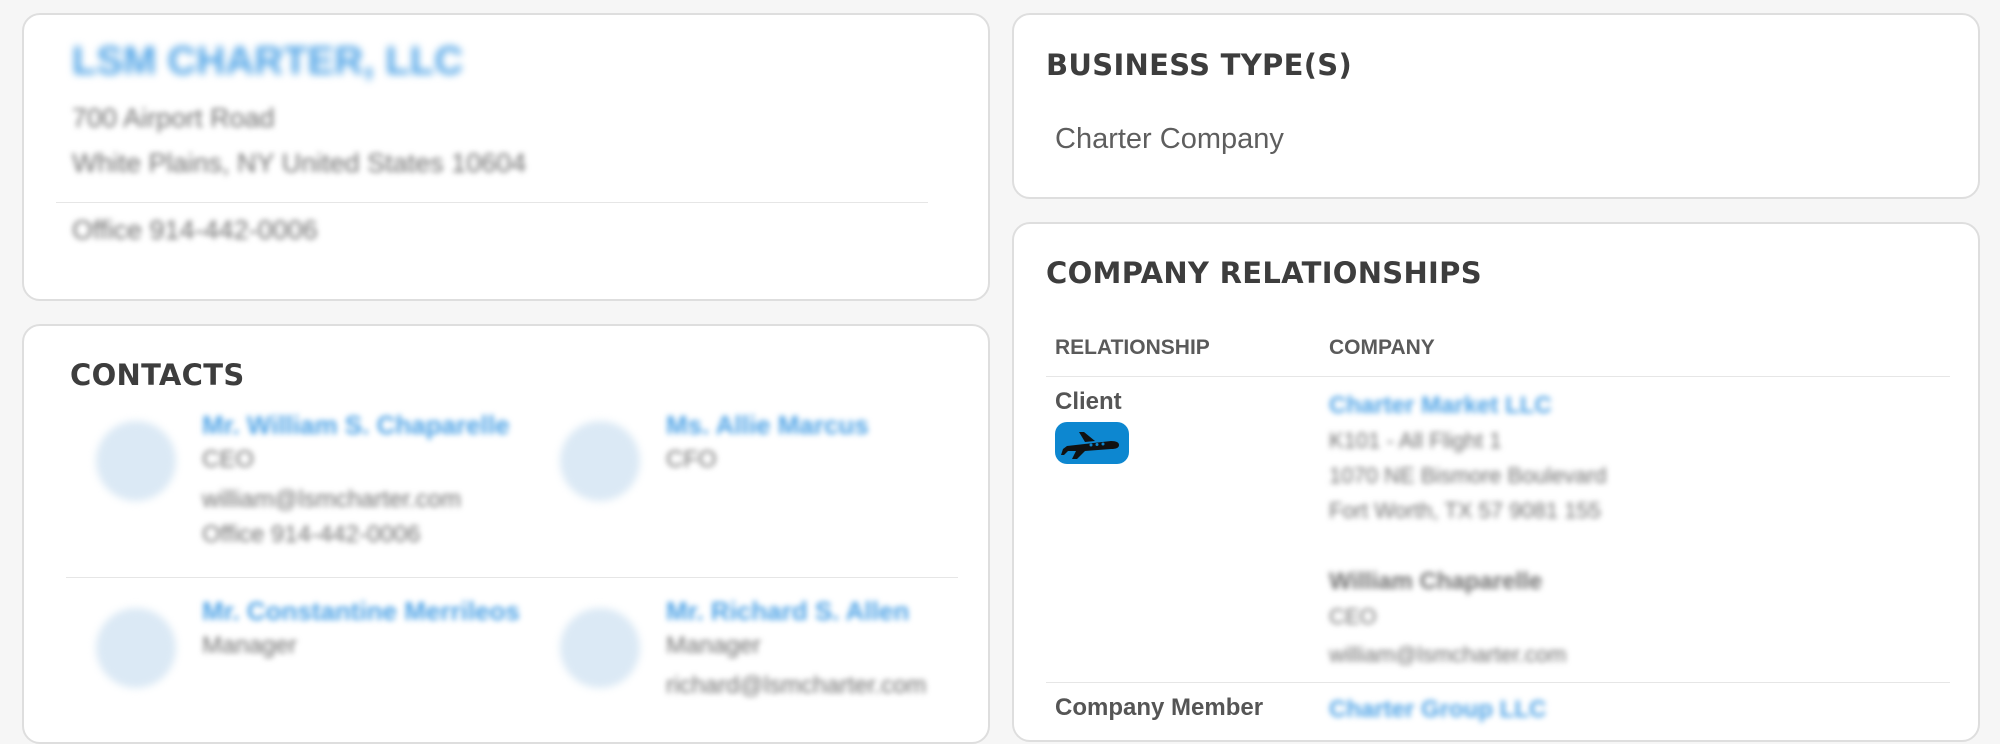 Image resolution: width=2000 pixels, height=744 pixels. What do you see at coordinates (1415, 440) in the screenshot?
I see `related-company-detail: K101 - All Flight 1` at bounding box center [1415, 440].